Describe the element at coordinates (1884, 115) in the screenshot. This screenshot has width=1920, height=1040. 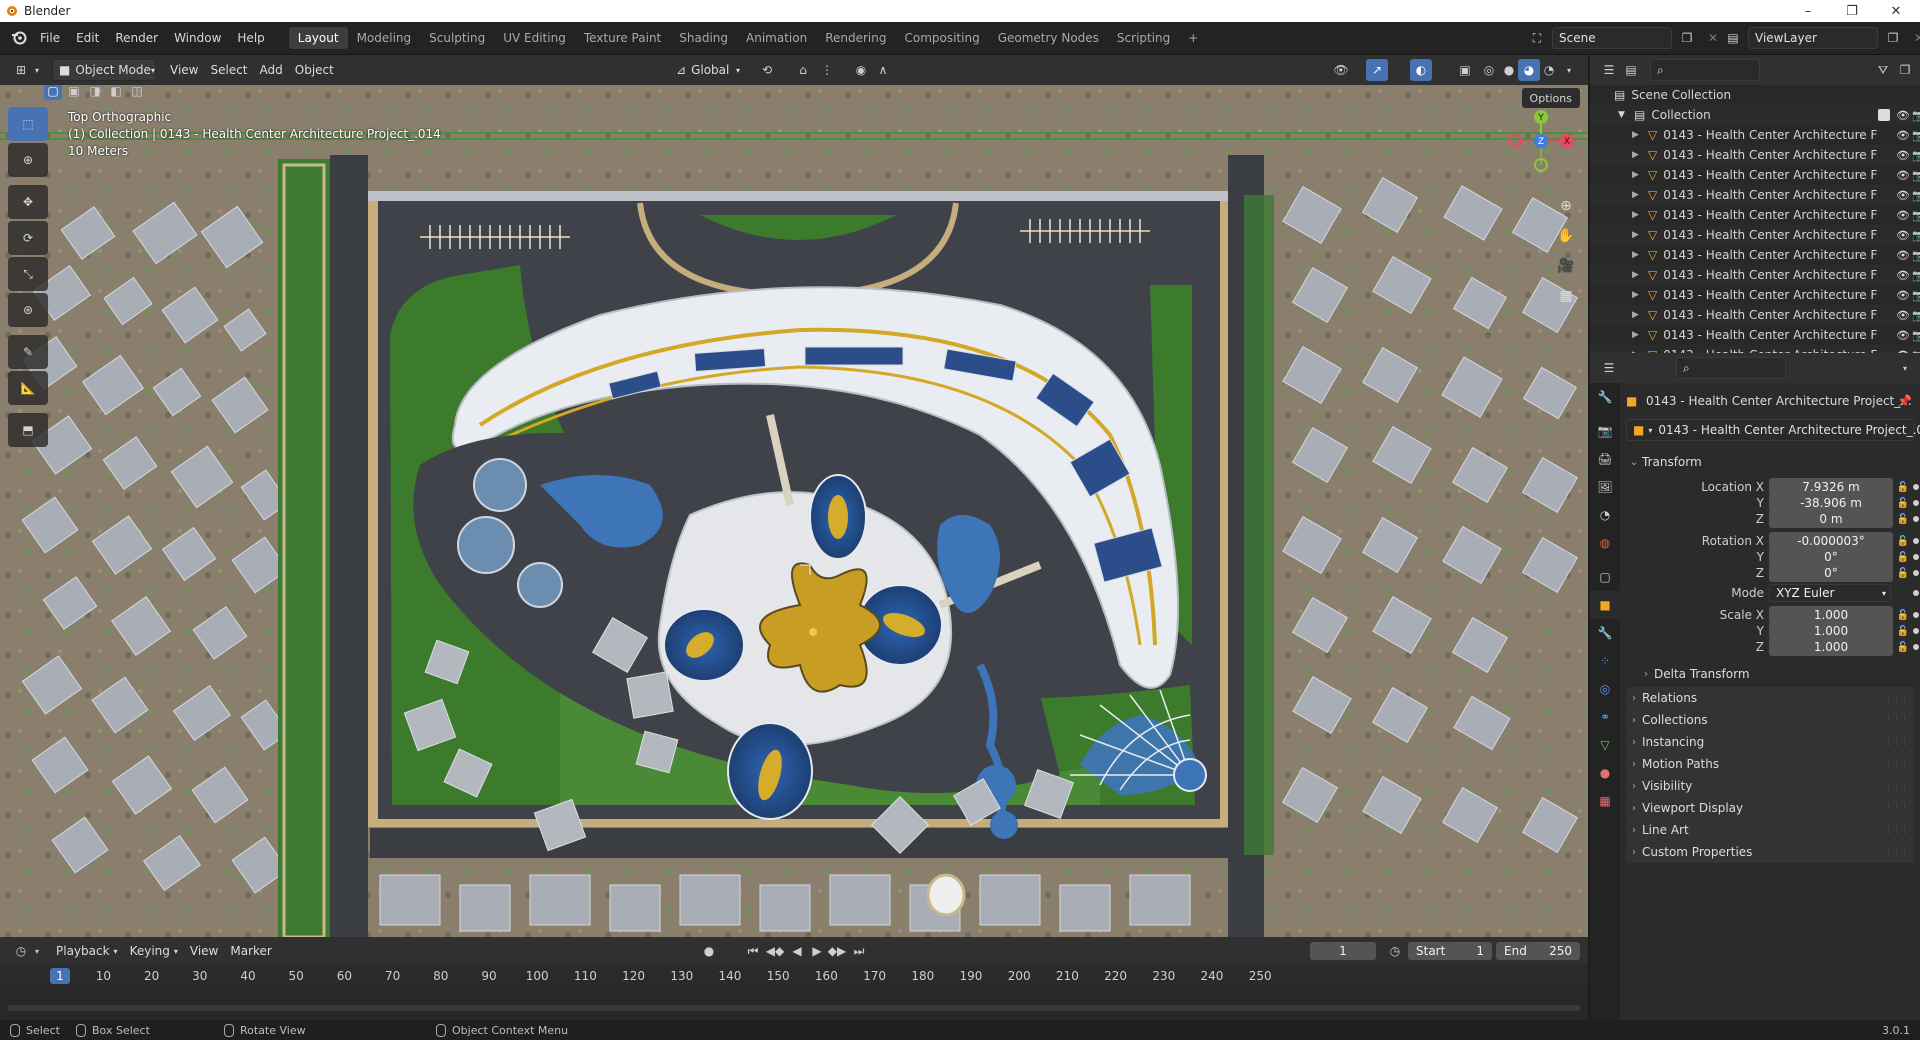
I see `exclude-checkbox` at that location.